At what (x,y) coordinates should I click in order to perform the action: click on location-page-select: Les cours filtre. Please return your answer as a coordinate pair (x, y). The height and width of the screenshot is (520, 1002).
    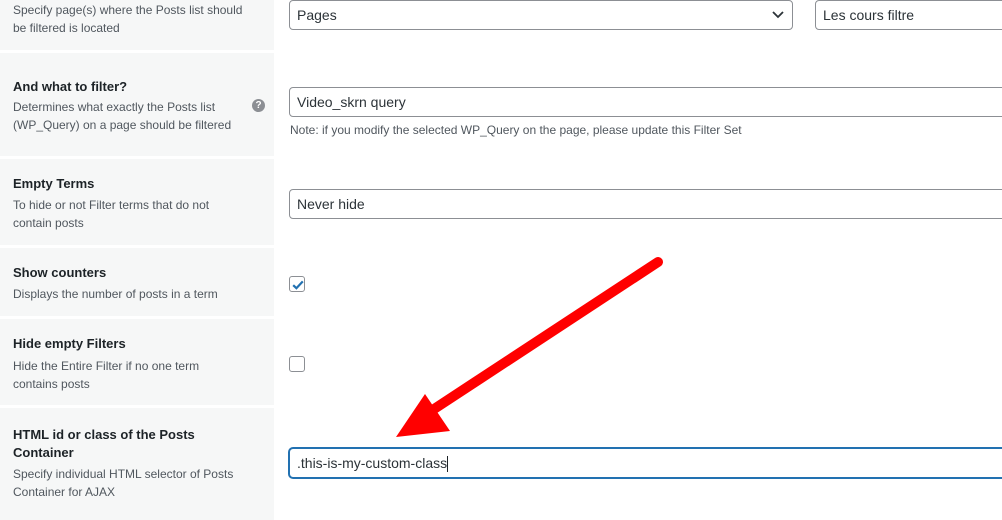
    Looking at the image, I should click on (908, 15).